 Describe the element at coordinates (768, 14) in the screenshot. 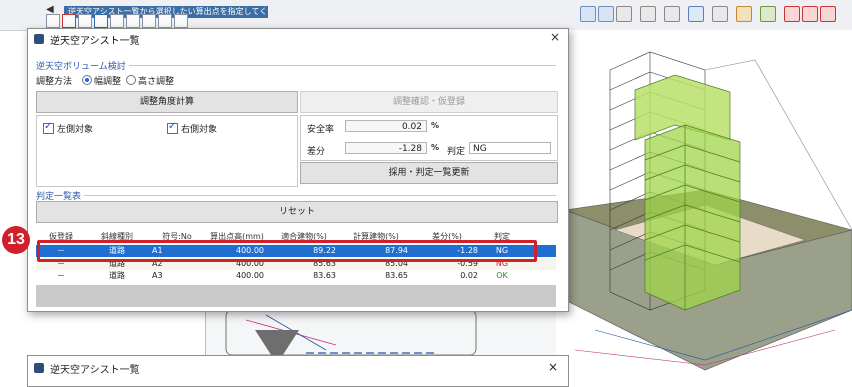

I see `paint-icon` at that location.